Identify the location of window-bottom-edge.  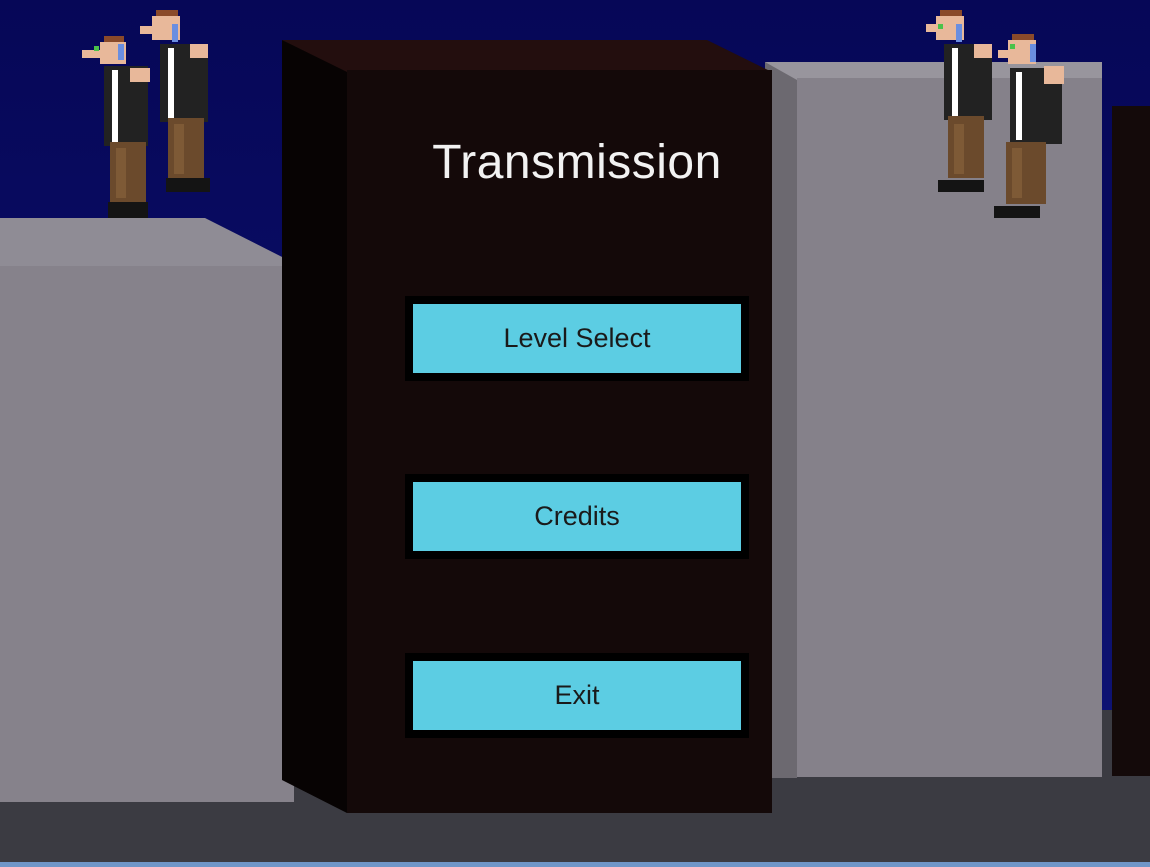
(575, 864).